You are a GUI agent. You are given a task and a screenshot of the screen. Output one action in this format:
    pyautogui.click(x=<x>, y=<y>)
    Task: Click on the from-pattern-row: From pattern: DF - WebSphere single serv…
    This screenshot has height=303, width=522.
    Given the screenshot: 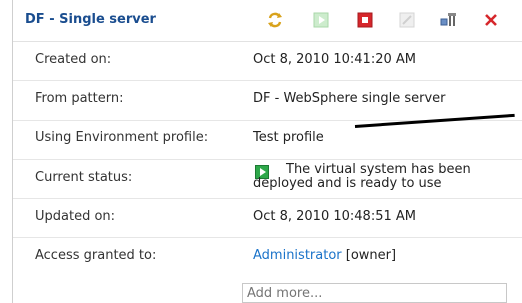 What is the action you would take?
    pyautogui.click(x=267, y=100)
    